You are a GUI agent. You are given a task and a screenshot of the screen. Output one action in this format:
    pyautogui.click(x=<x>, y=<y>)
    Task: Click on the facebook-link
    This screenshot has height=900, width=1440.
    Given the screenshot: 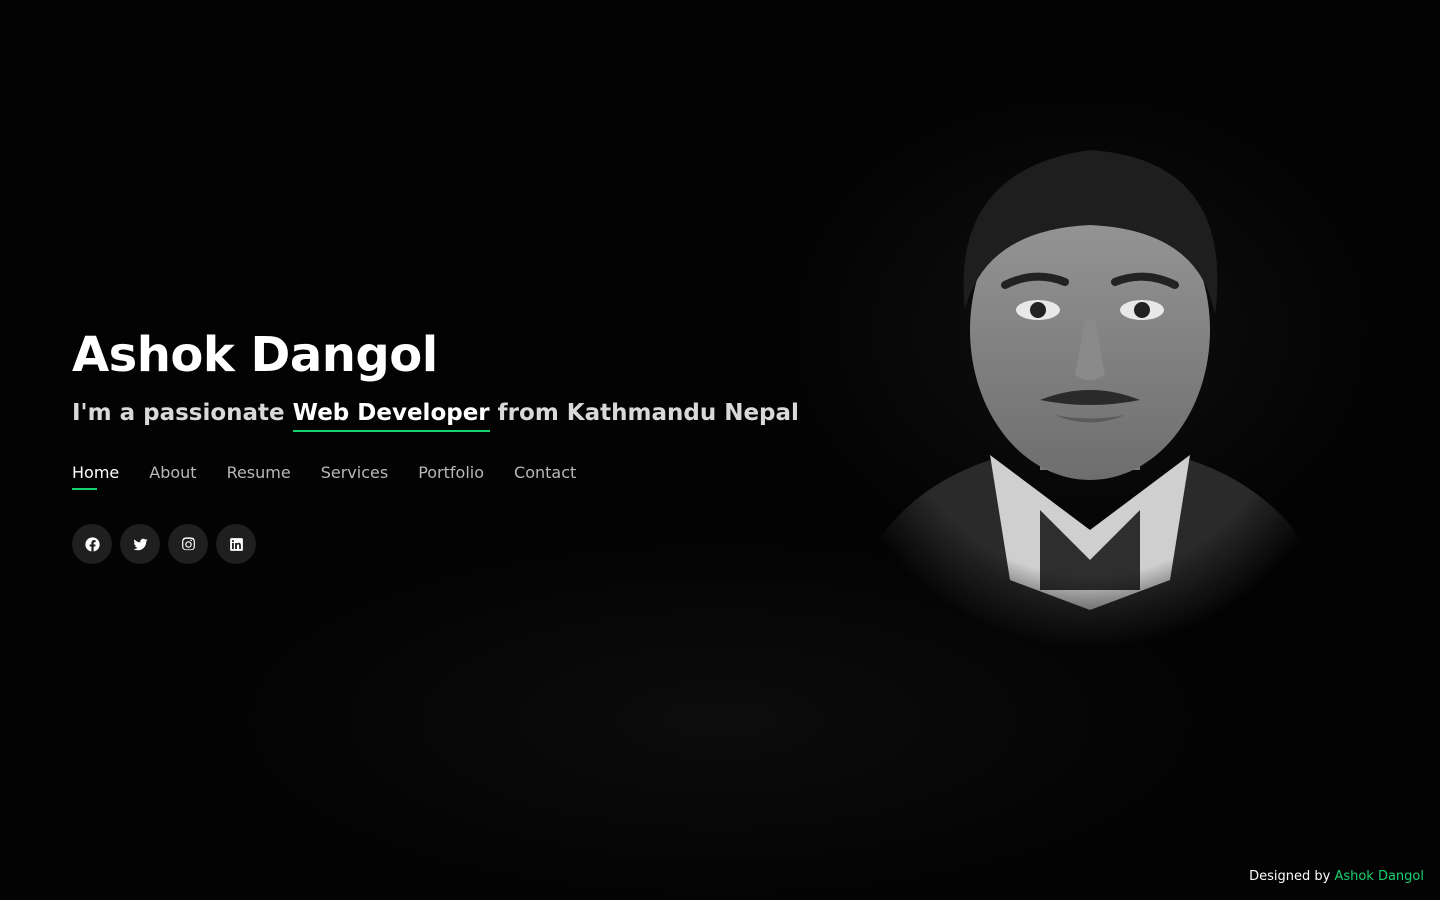 What is the action you would take?
    pyautogui.click(x=92, y=544)
    